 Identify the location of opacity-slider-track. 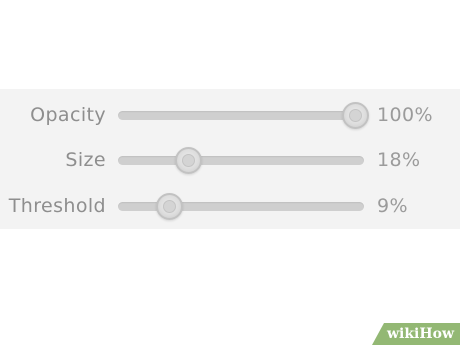
(243, 115).